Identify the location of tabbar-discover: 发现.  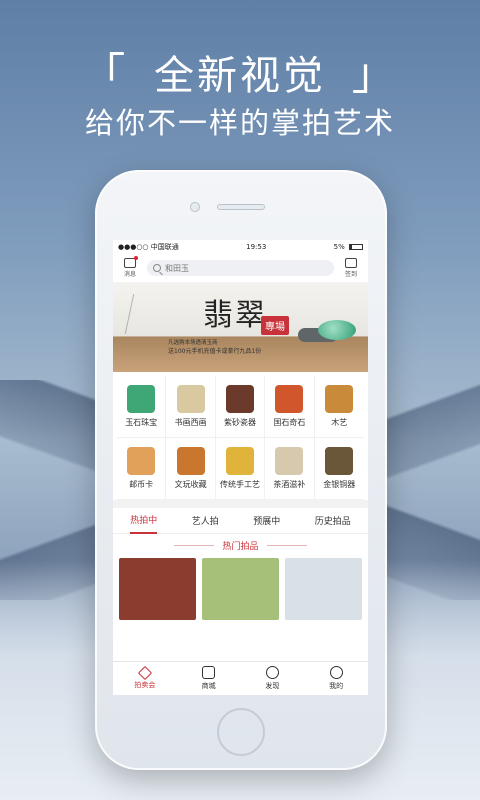
(273, 678).